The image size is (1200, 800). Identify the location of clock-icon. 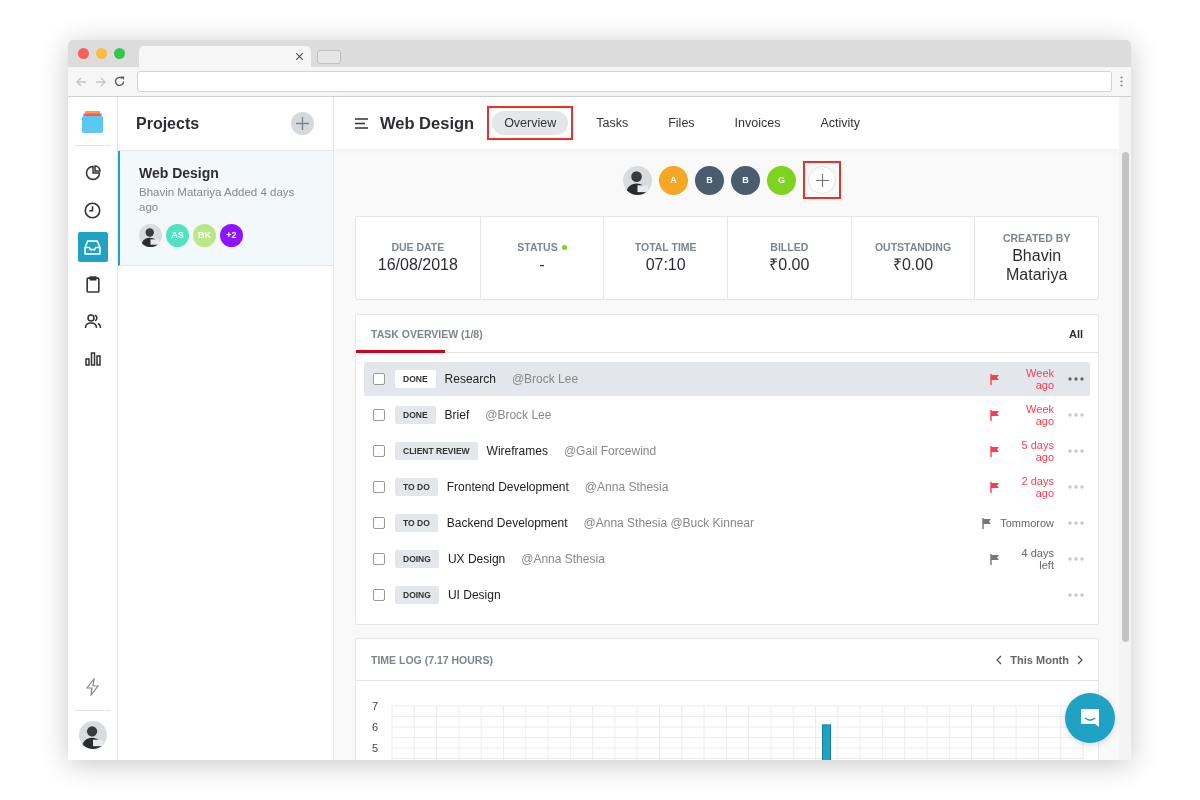
(92, 210).